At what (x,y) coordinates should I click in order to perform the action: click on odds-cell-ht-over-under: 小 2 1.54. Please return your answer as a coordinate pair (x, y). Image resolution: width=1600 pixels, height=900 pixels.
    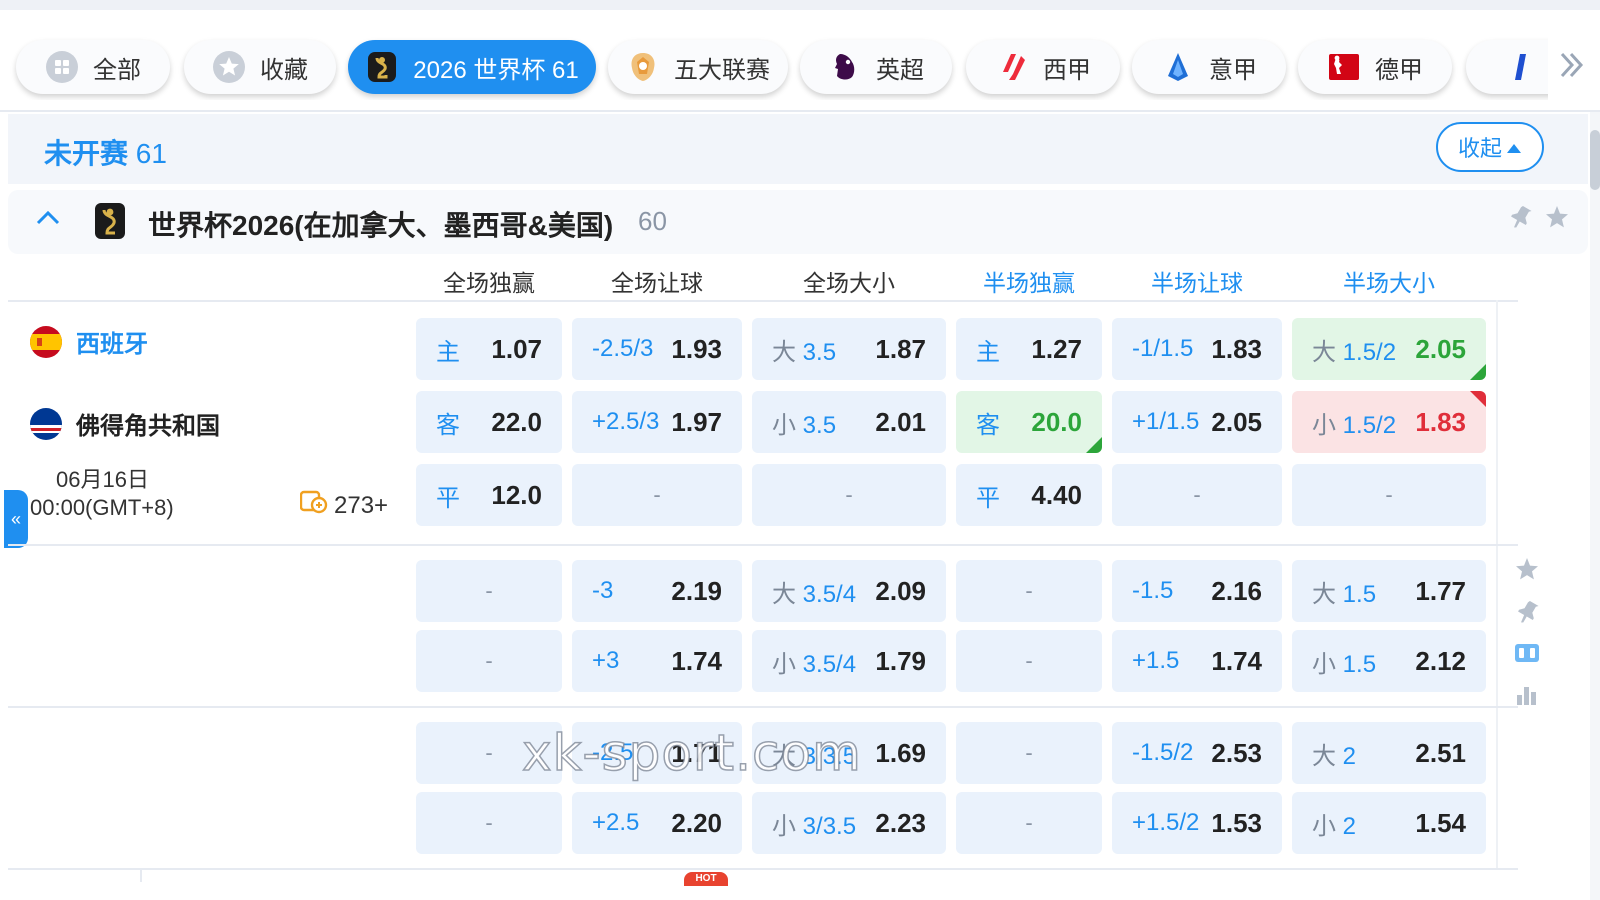
    Looking at the image, I should click on (1389, 823).